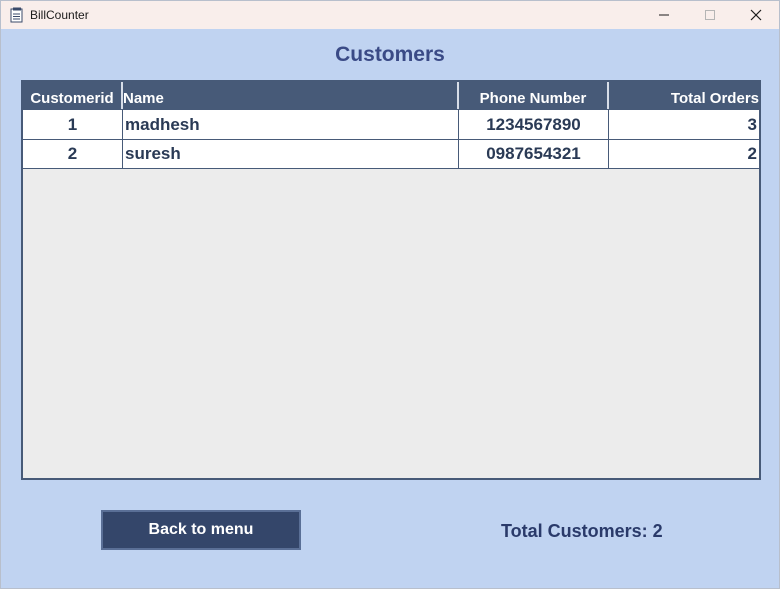  I want to click on close-button, so click(756, 15).